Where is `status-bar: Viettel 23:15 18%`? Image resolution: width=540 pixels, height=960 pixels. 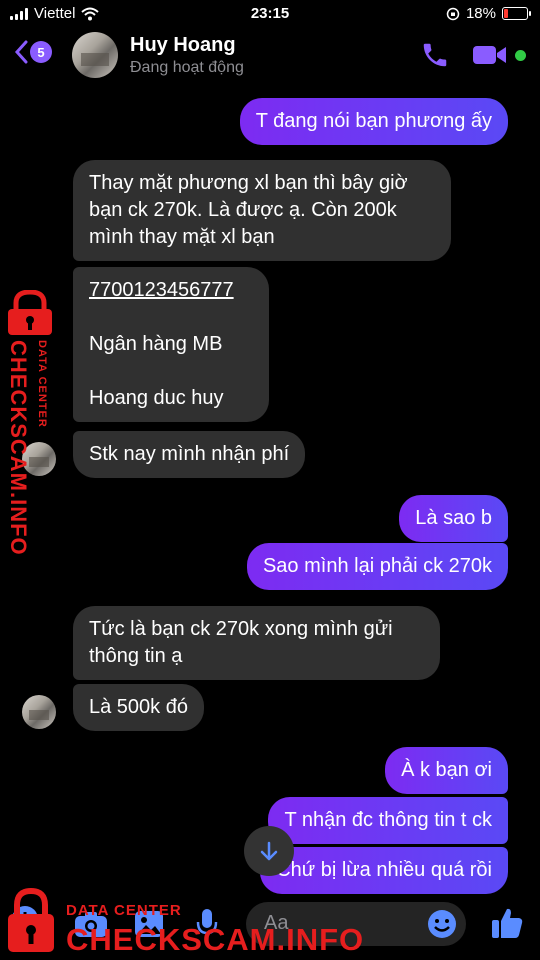
status-bar: Viettel 23:15 18% is located at coordinates (270, 15).